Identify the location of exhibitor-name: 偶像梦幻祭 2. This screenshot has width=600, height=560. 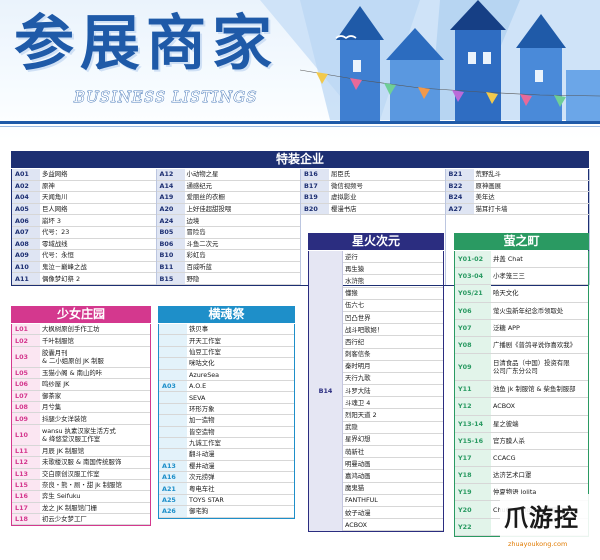
(61, 278).